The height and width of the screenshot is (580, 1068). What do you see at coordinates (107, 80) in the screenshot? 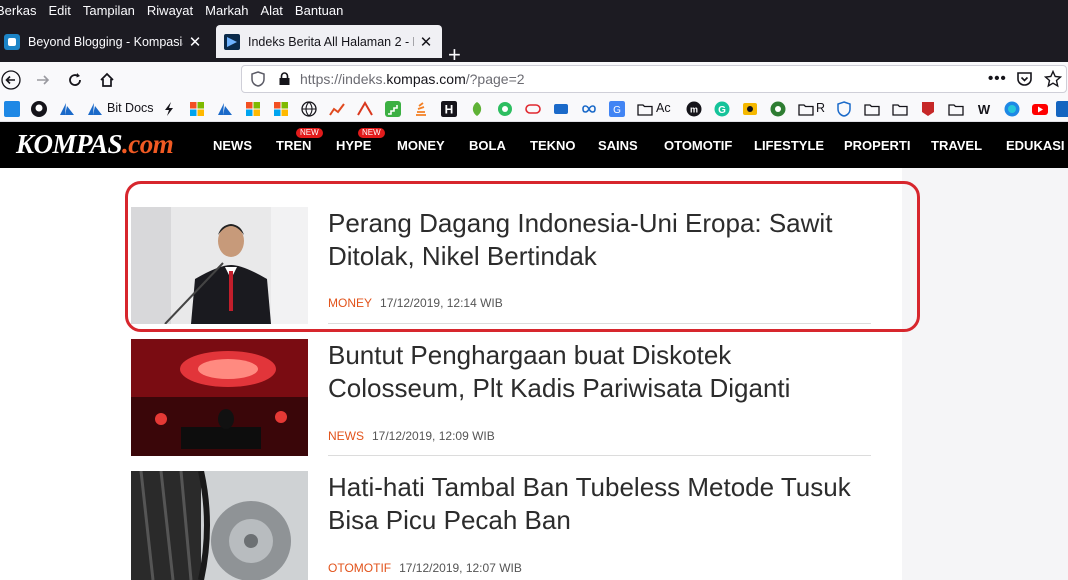
I see `home-icon` at bounding box center [107, 80].